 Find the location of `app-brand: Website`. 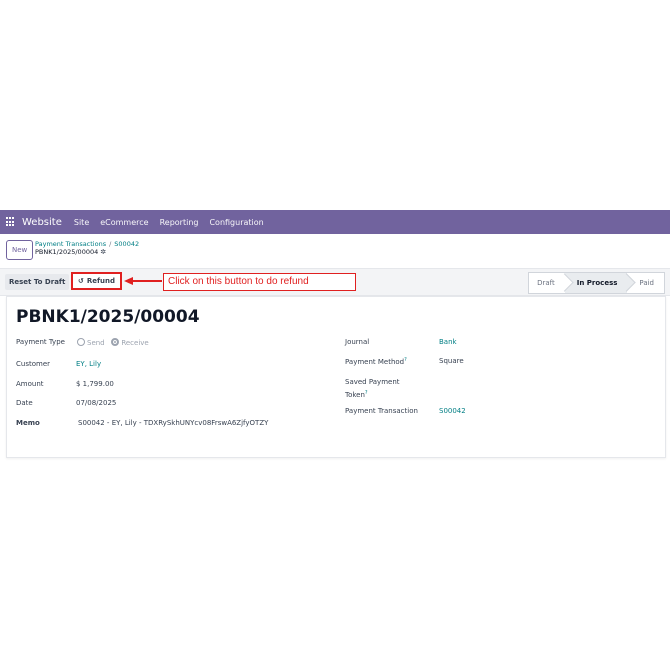

app-brand: Website is located at coordinates (42, 222).